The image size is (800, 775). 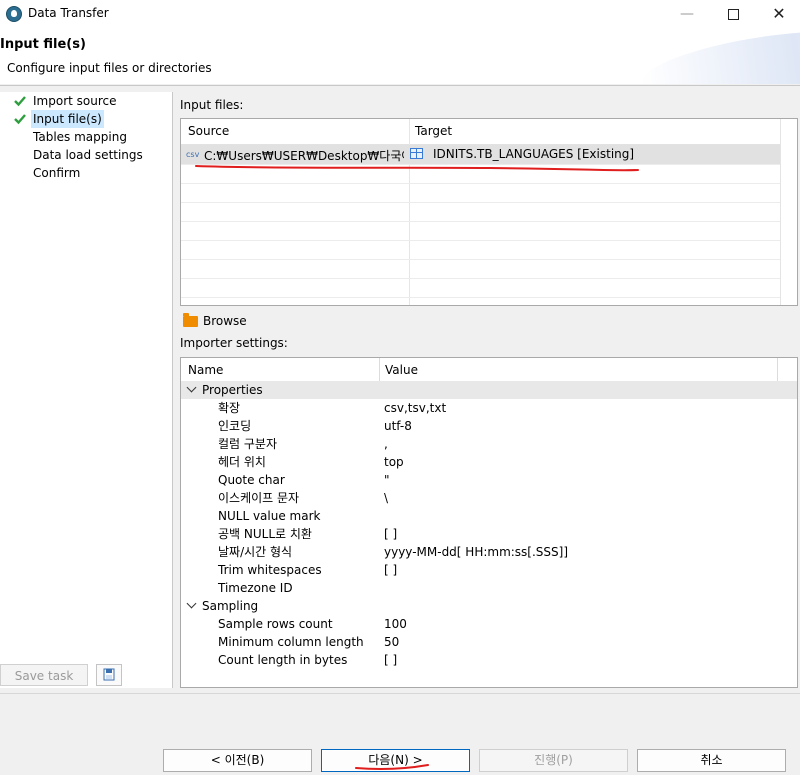 What do you see at coordinates (248, 444) in the screenshot?
I see `property-name: 컬럼 구분자` at bounding box center [248, 444].